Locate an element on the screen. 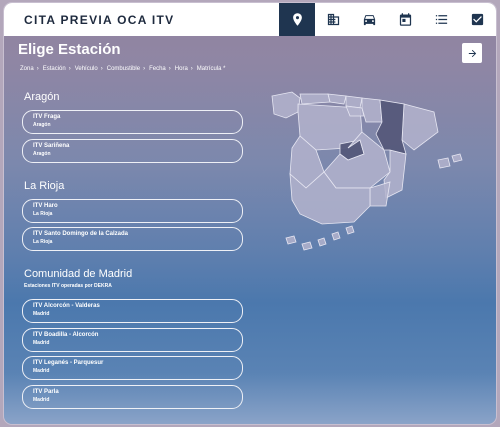 The height and width of the screenshot is (427, 500). station-name: ITV Parla is located at coordinates (46, 392).